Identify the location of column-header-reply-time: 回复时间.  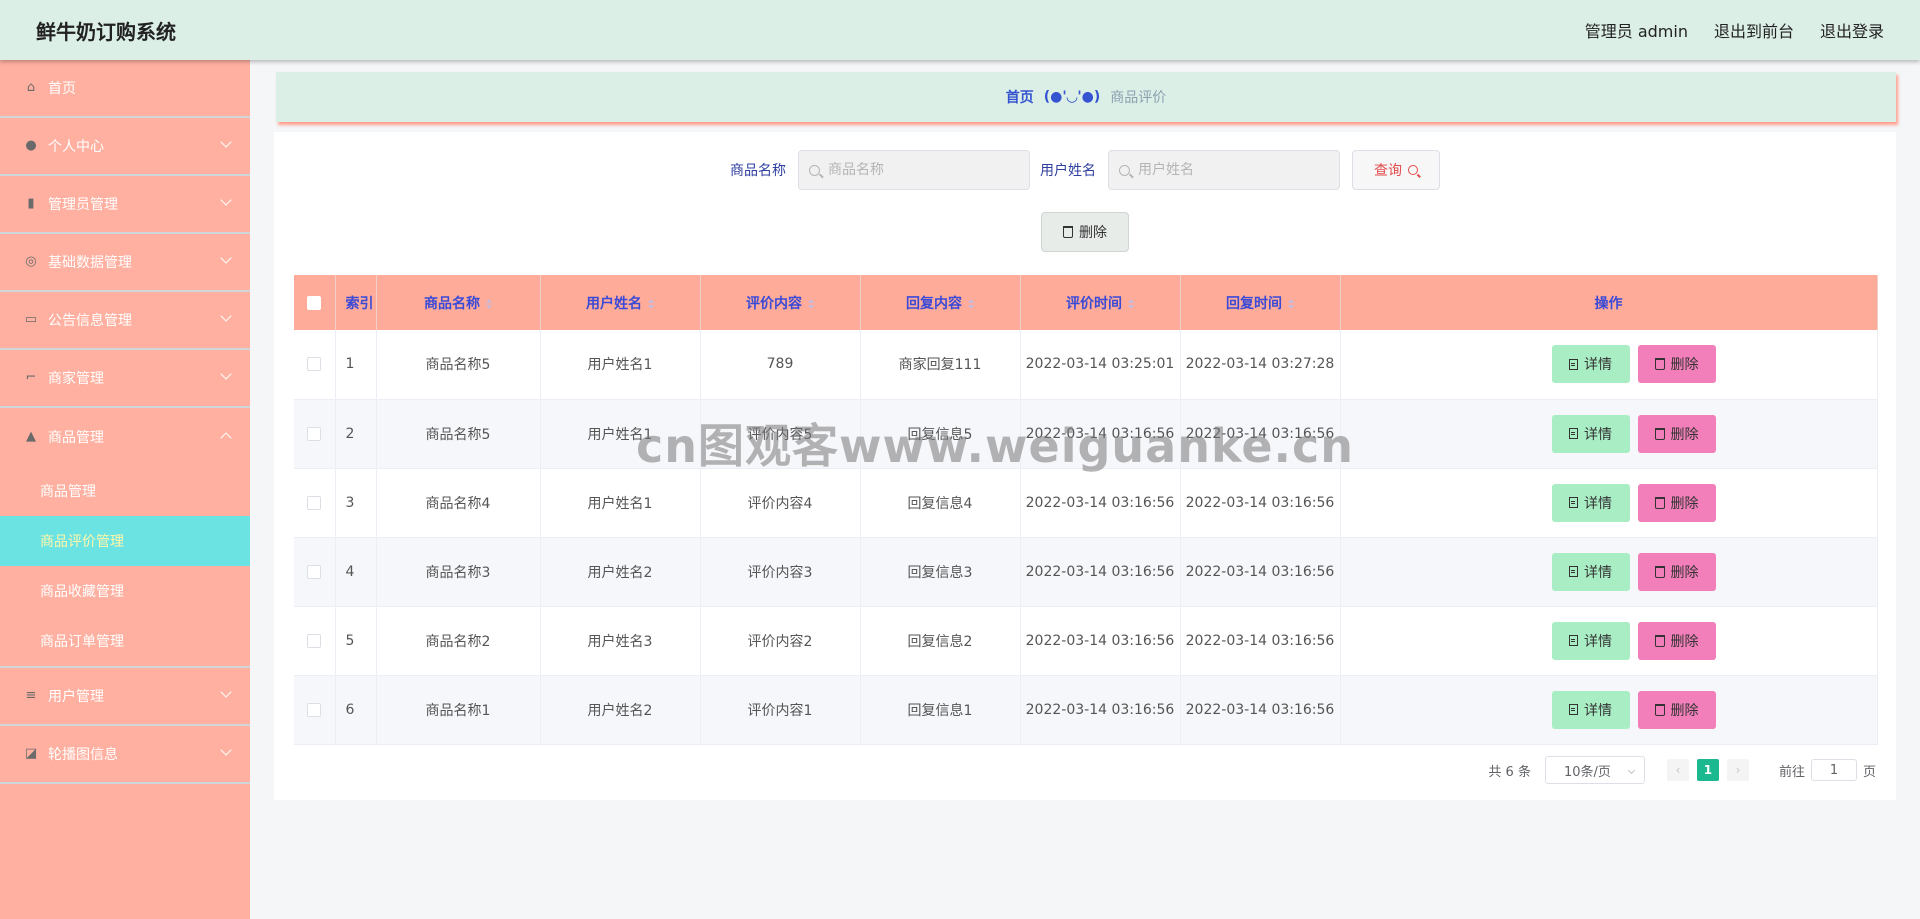
(1260, 302).